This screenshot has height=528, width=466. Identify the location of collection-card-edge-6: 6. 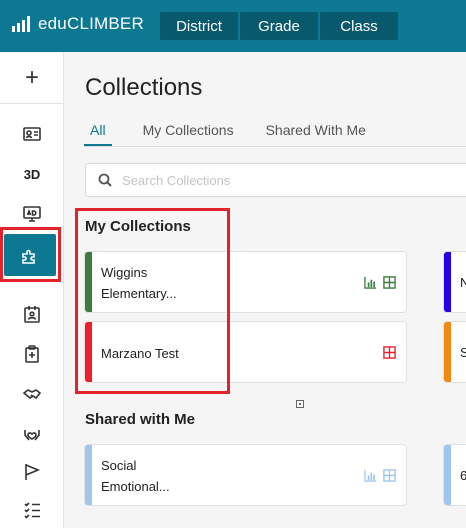
(454, 475).